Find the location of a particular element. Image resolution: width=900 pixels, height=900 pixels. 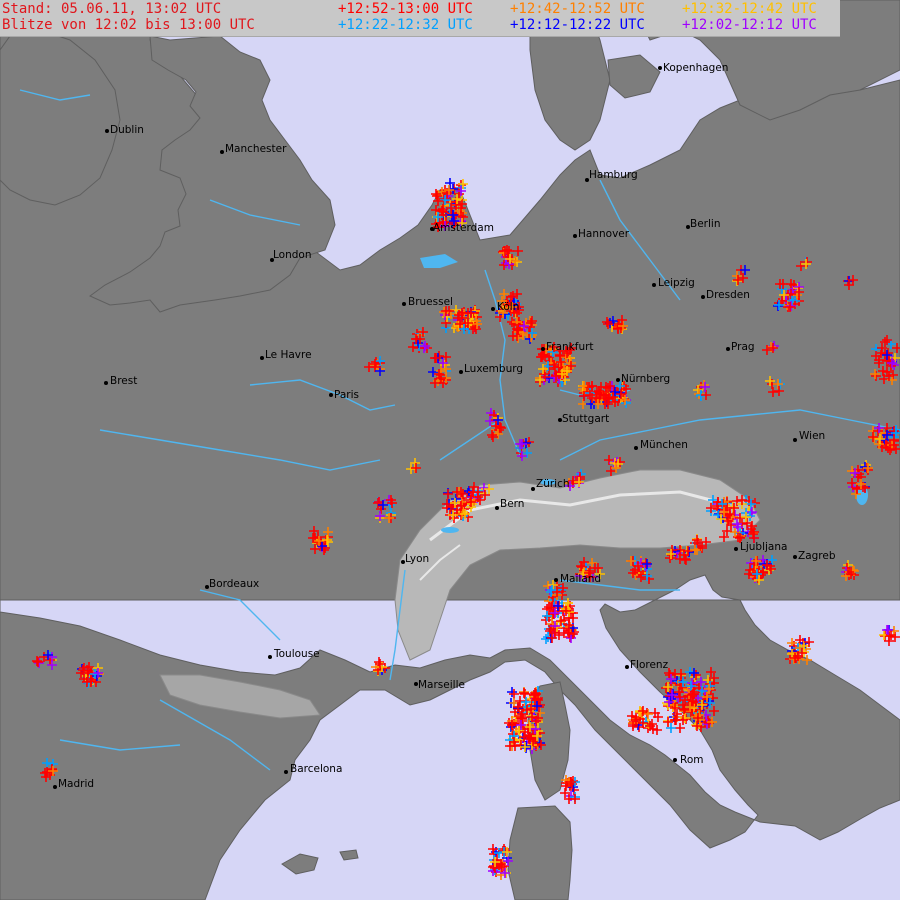

city-label: Dresden is located at coordinates (728, 295).